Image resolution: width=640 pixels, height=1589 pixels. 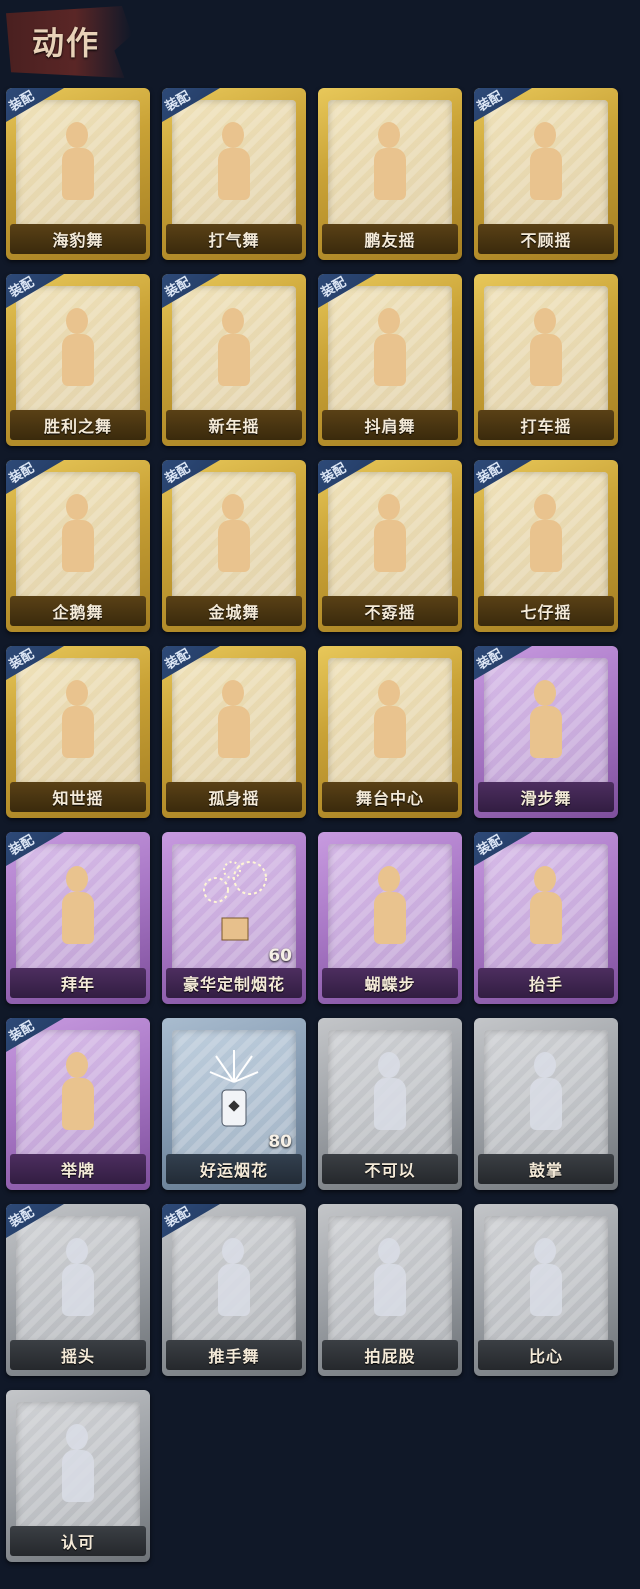 I want to click on emote-label-bar: 摇头, so click(x=78, y=1355).